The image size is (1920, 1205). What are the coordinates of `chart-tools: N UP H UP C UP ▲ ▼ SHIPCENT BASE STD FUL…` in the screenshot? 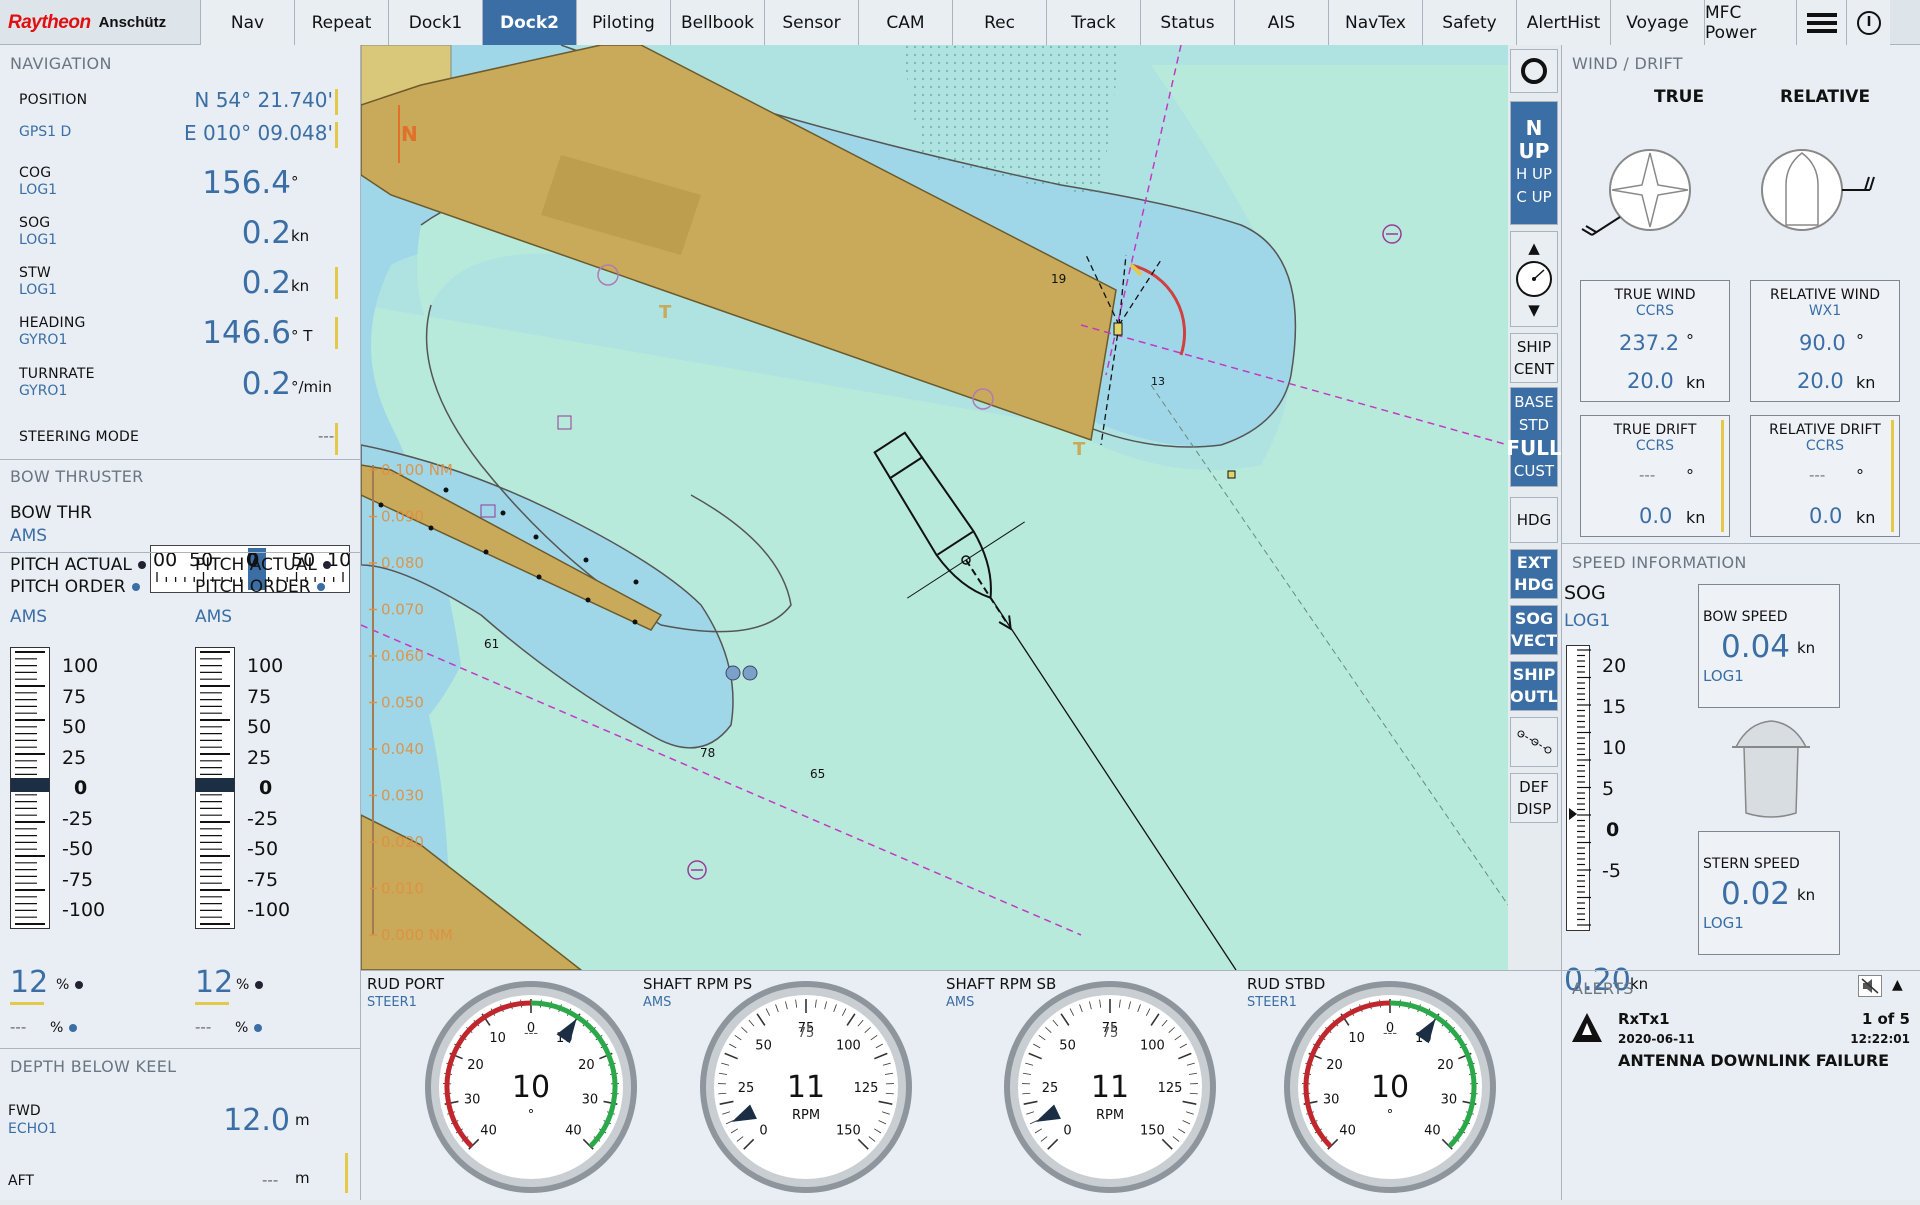 It's located at (1534, 507).